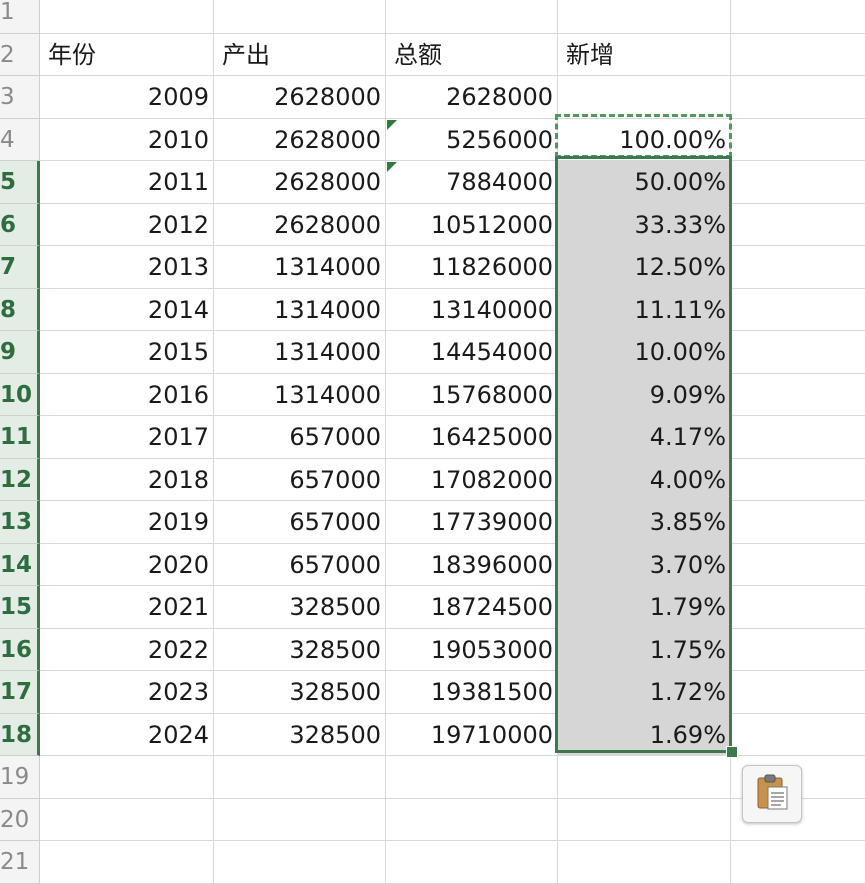 This screenshot has height=884, width=865. Describe the element at coordinates (127, 564) in the screenshot. I see `cell-year: 2020` at that location.